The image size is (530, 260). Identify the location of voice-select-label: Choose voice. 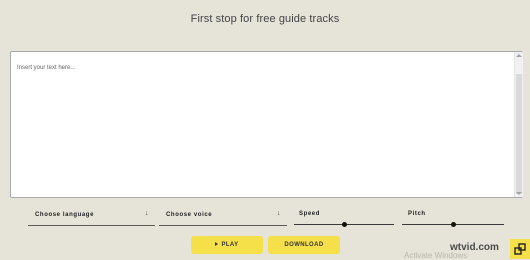
(189, 215).